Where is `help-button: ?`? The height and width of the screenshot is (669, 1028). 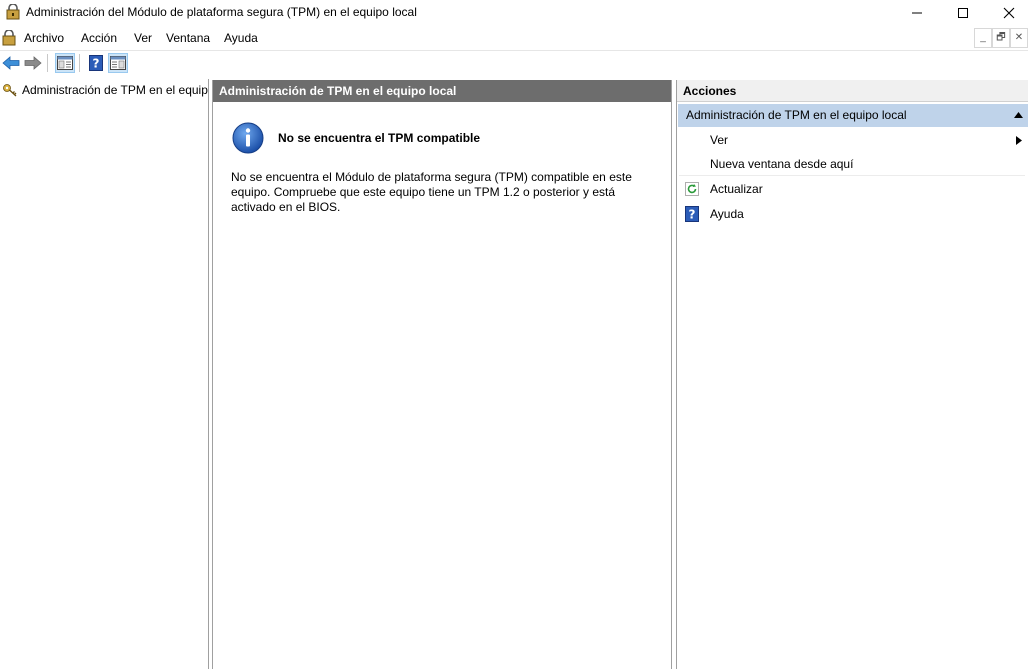 help-button: ? is located at coordinates (96, 63).